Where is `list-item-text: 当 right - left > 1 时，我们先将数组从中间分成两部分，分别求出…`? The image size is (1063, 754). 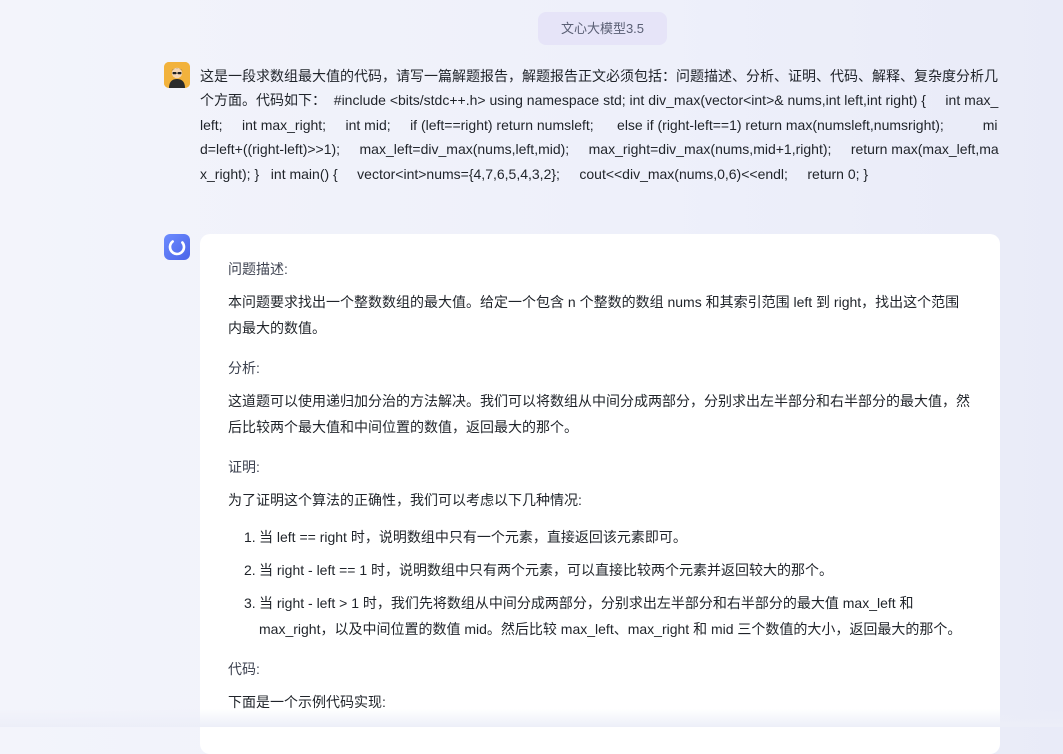
list-item-text: 当 right - left > 1 时，我们先将数组从中间分成两部分，分别求出… is located at coordinates (610, 616).